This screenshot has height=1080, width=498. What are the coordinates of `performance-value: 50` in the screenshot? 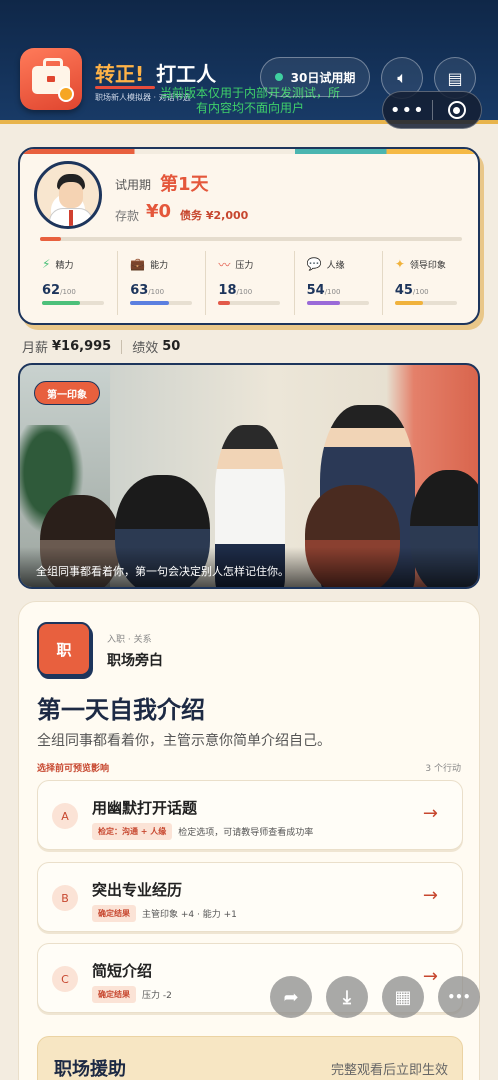 It's located at (171, 346).